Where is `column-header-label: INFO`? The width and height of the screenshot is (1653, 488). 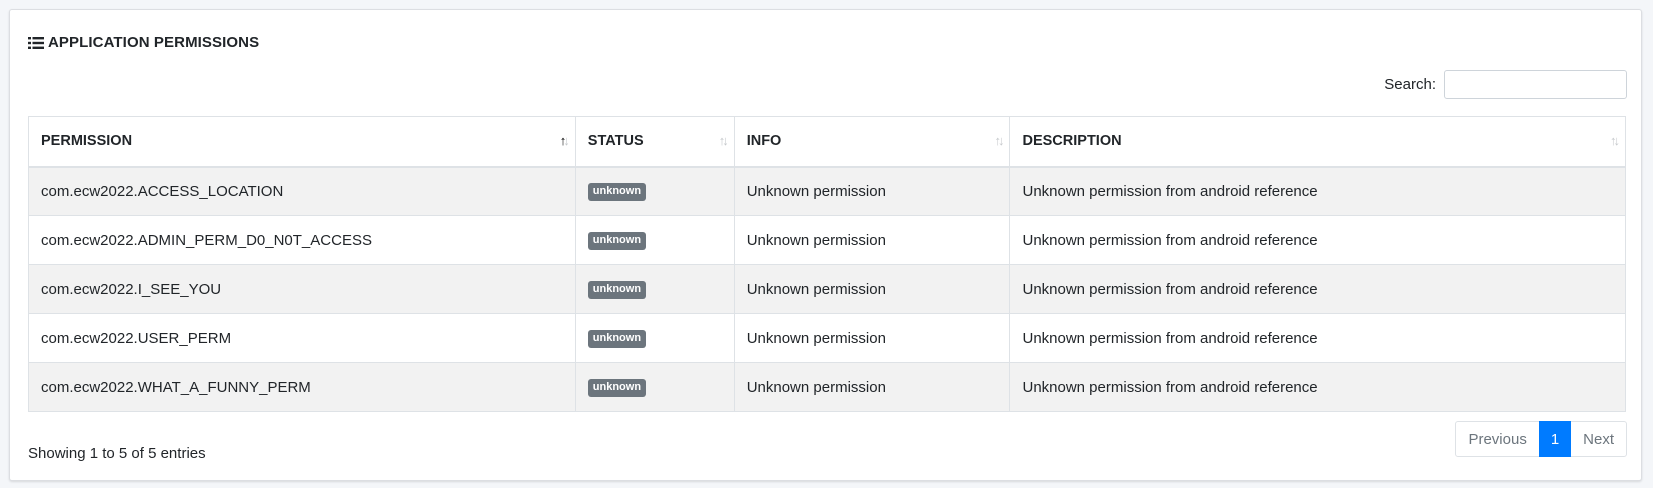
column-header-label: INFO is located at coordinates (764, 141).